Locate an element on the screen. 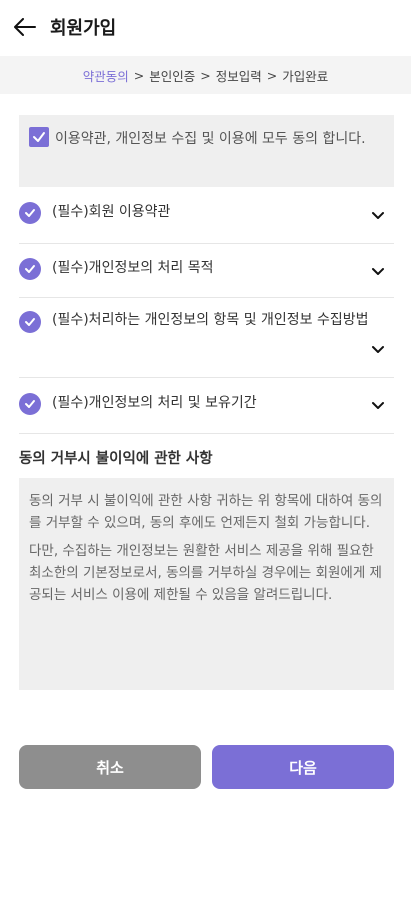  step-terms: 약관동의 is located at coordinates (105, 76).